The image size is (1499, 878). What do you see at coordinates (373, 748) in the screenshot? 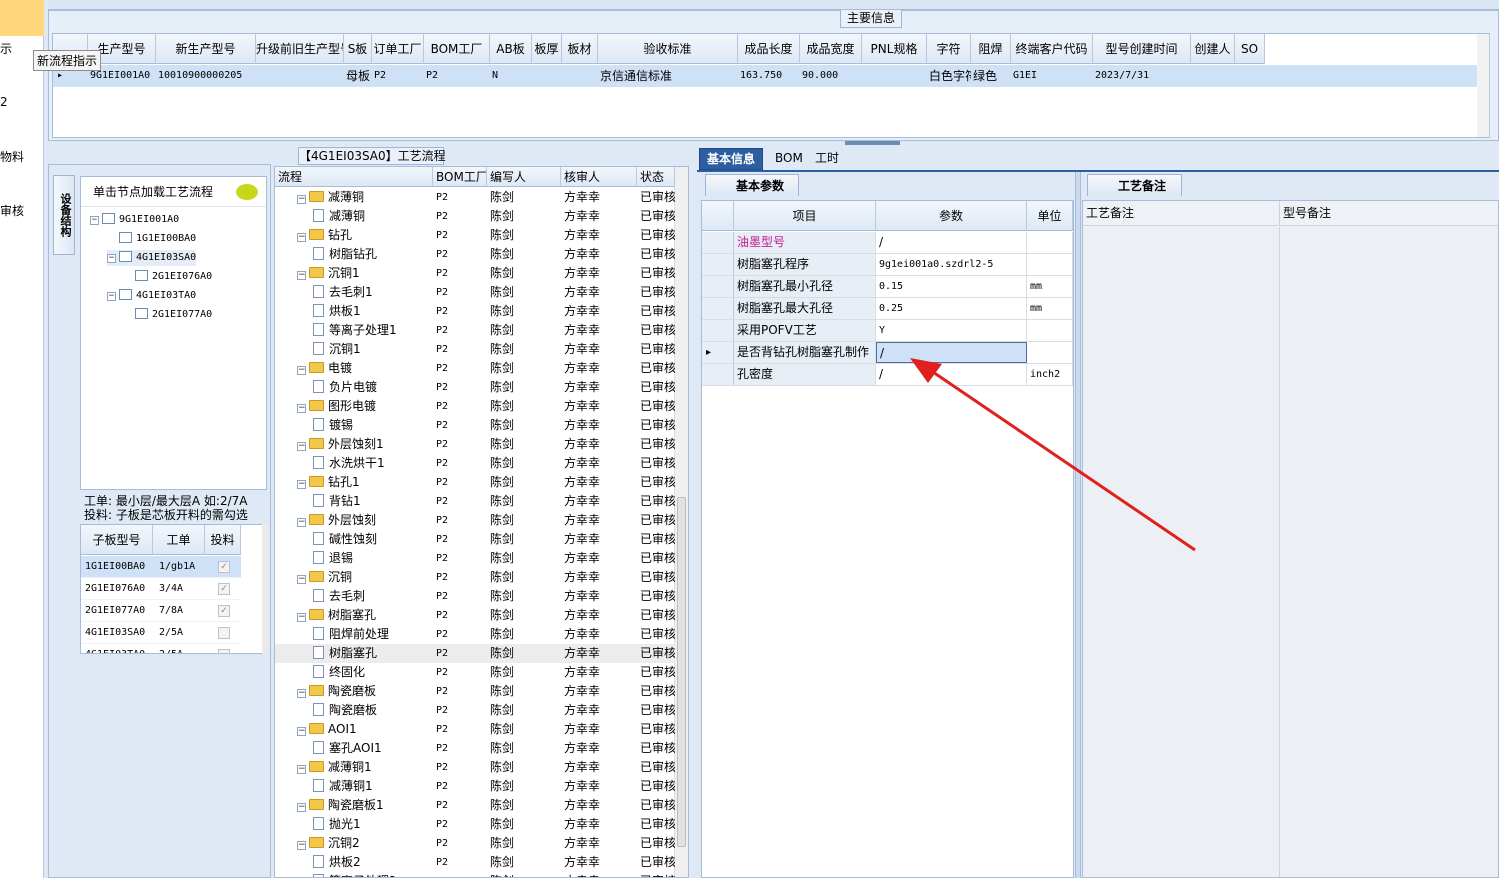
I see `process-name-cell: 塞孔AOI1` at bounding box center [373, 748].